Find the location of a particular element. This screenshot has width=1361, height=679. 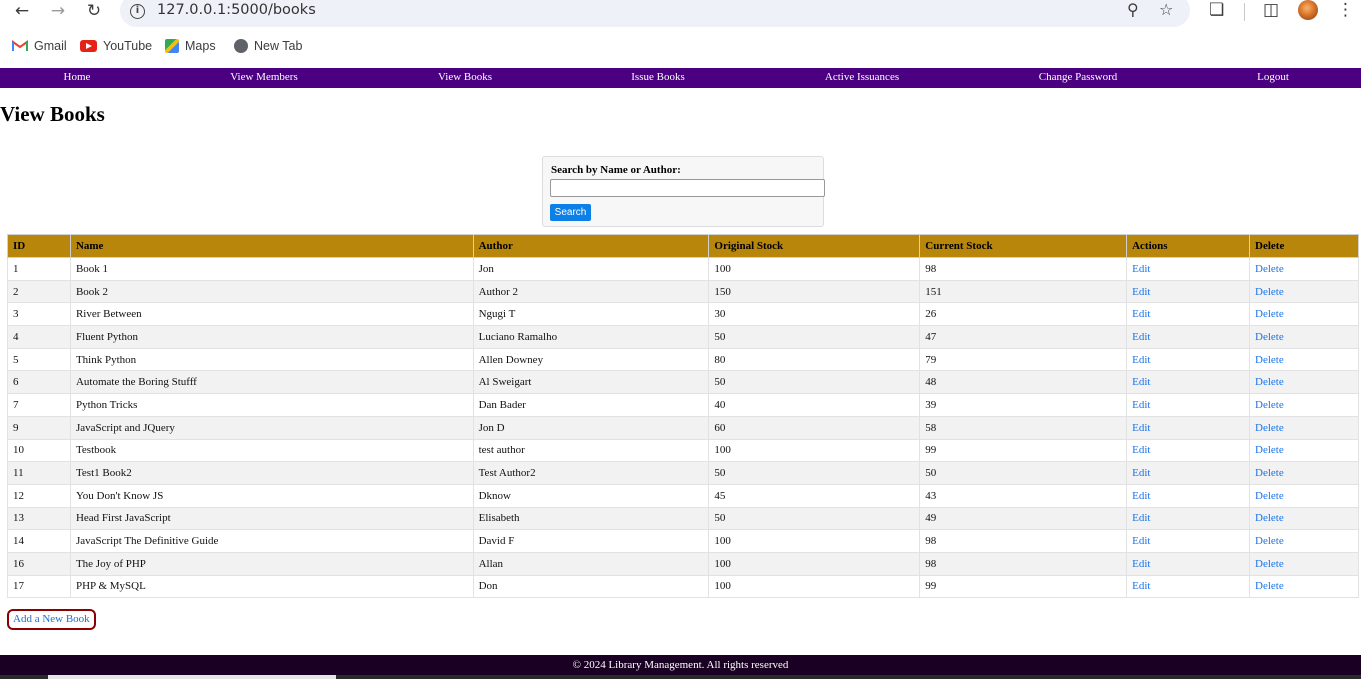

table-row: 7 Python Tricks Dan Bader 40 39 Edit Delete is located at coordinates (683, 405).